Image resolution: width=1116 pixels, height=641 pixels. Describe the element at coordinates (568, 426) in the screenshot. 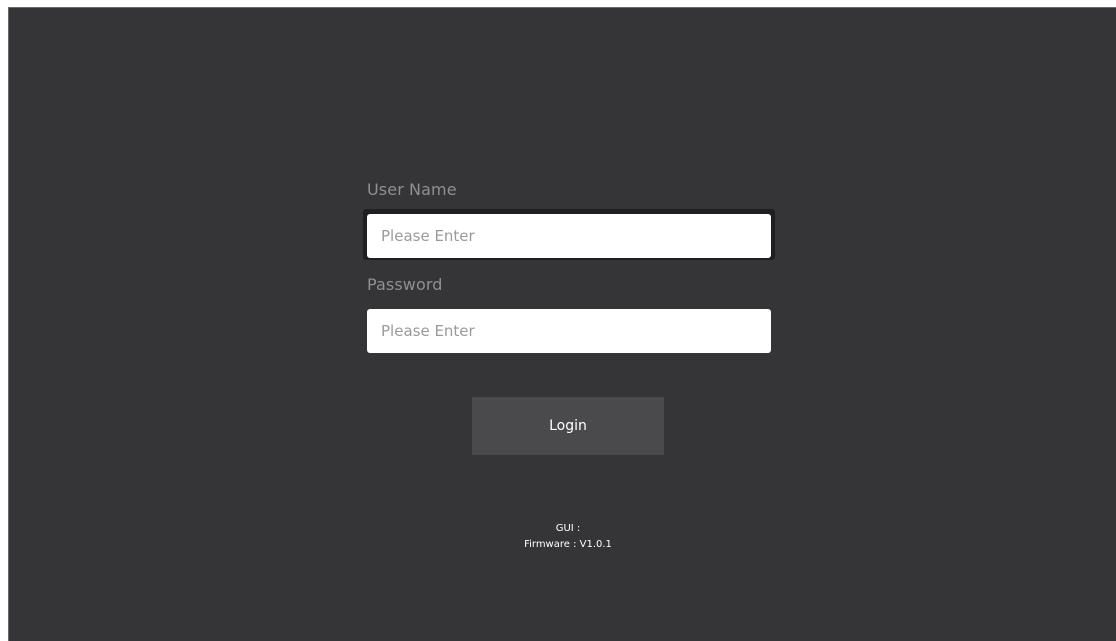

I see `login-button: Login` at that location.